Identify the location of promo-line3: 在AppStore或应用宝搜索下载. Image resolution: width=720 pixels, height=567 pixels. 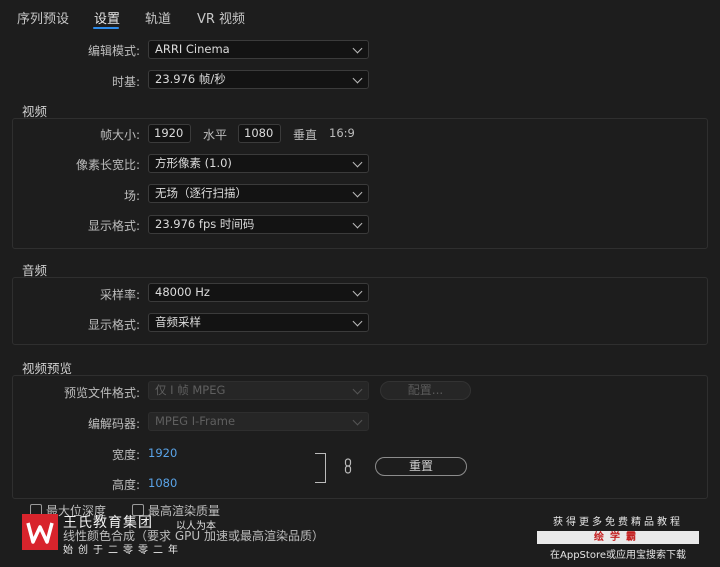
(618, 555).